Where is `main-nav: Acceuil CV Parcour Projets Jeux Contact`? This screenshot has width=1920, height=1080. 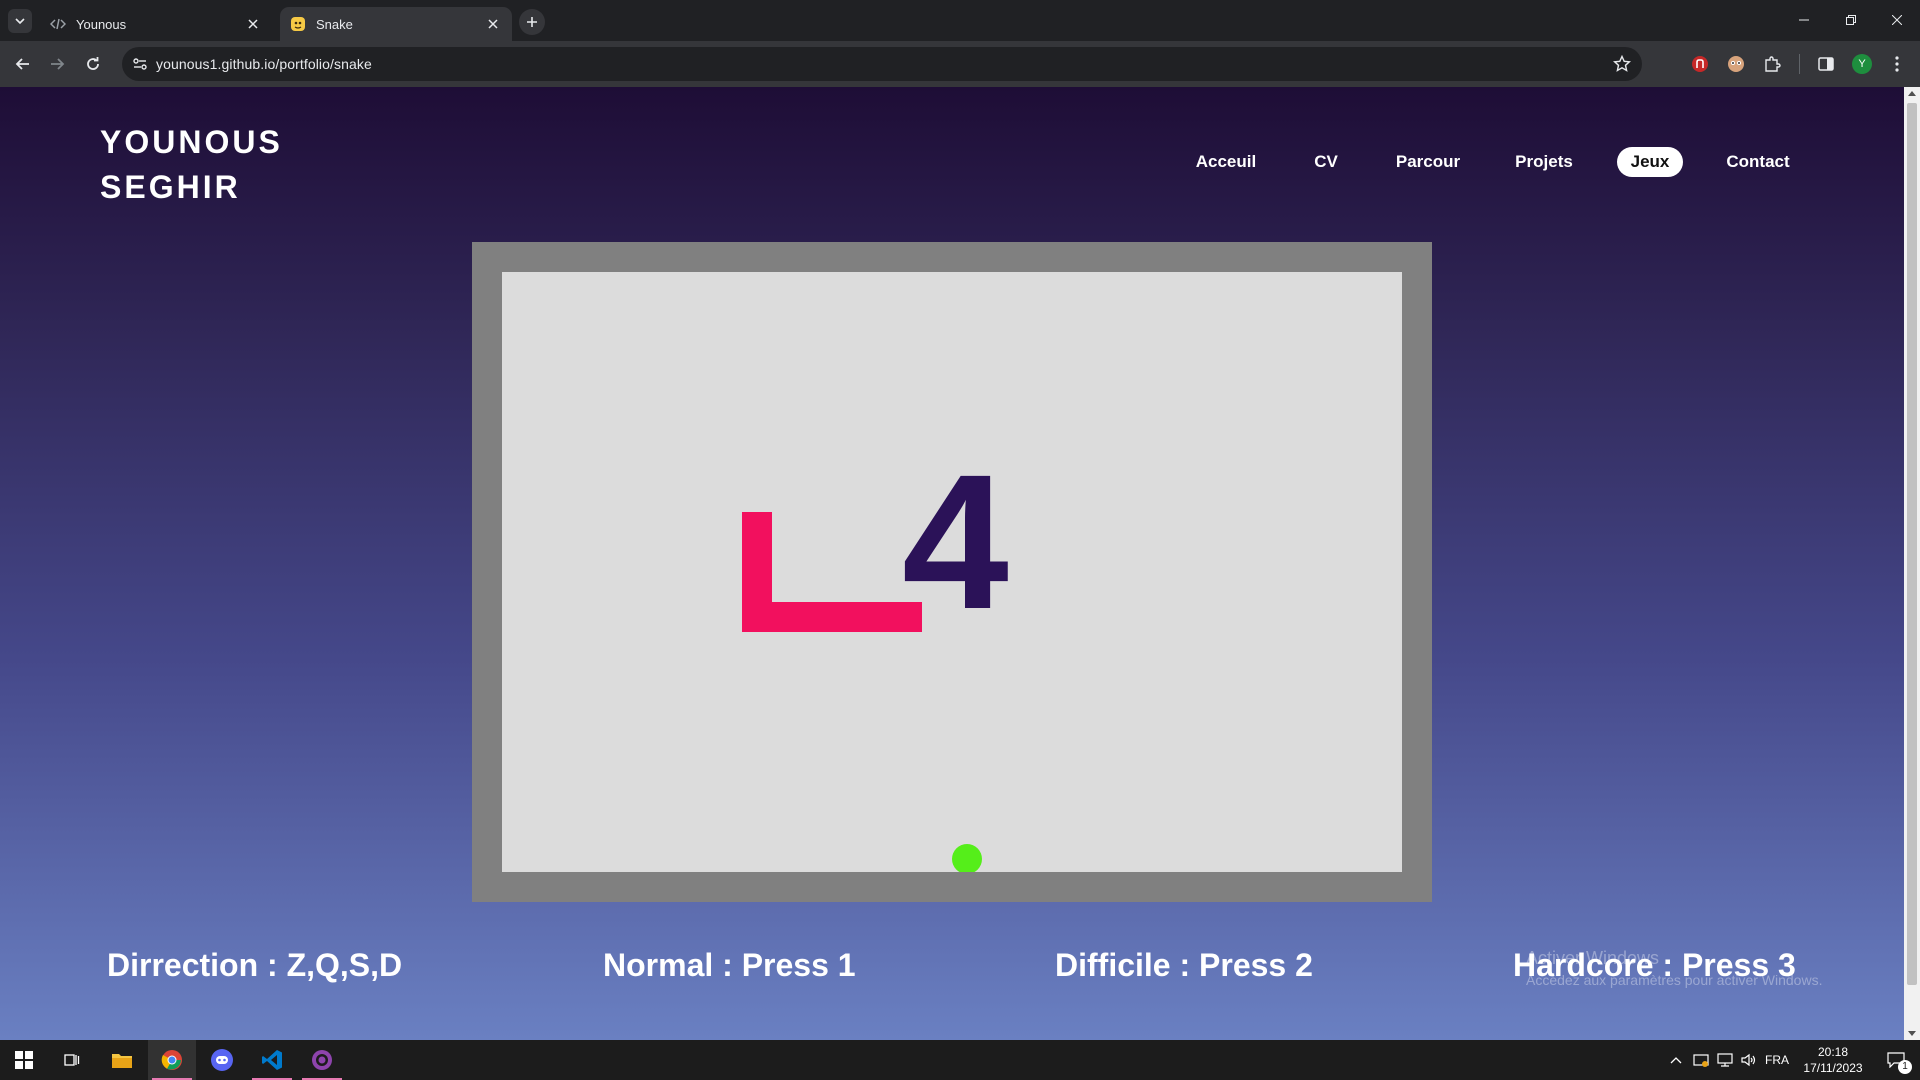
main-nav: Acceuil CV Parcour Projets Jeux Contact is located at coordinates (952, 163).